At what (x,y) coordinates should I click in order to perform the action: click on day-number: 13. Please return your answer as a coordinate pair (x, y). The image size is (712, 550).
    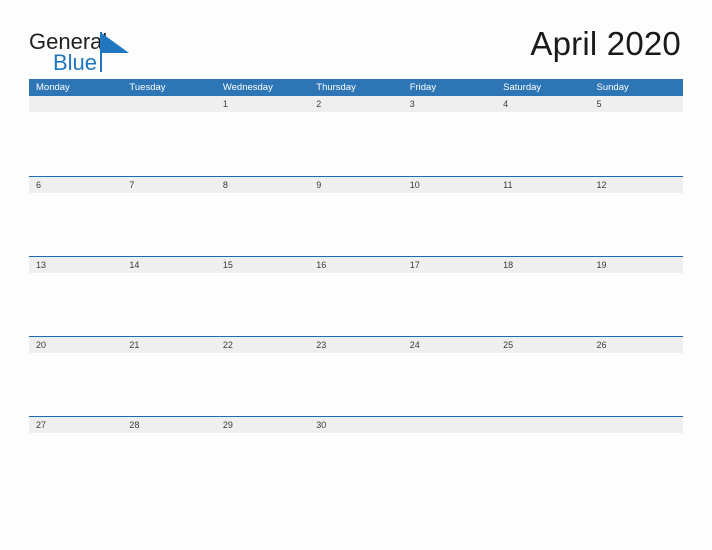
    Looking at the image, I should click on (75, 265).